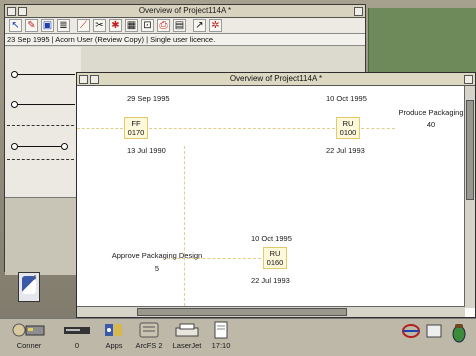 The height and width of the screenshot is (356, 476). Describe the element at coordinates (99, 25) in the screenshot. I see `scissors-icon: ✂` at that location.